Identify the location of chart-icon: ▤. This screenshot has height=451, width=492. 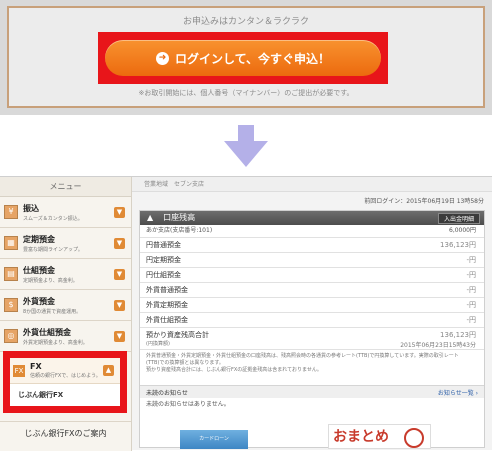
(11, 274).